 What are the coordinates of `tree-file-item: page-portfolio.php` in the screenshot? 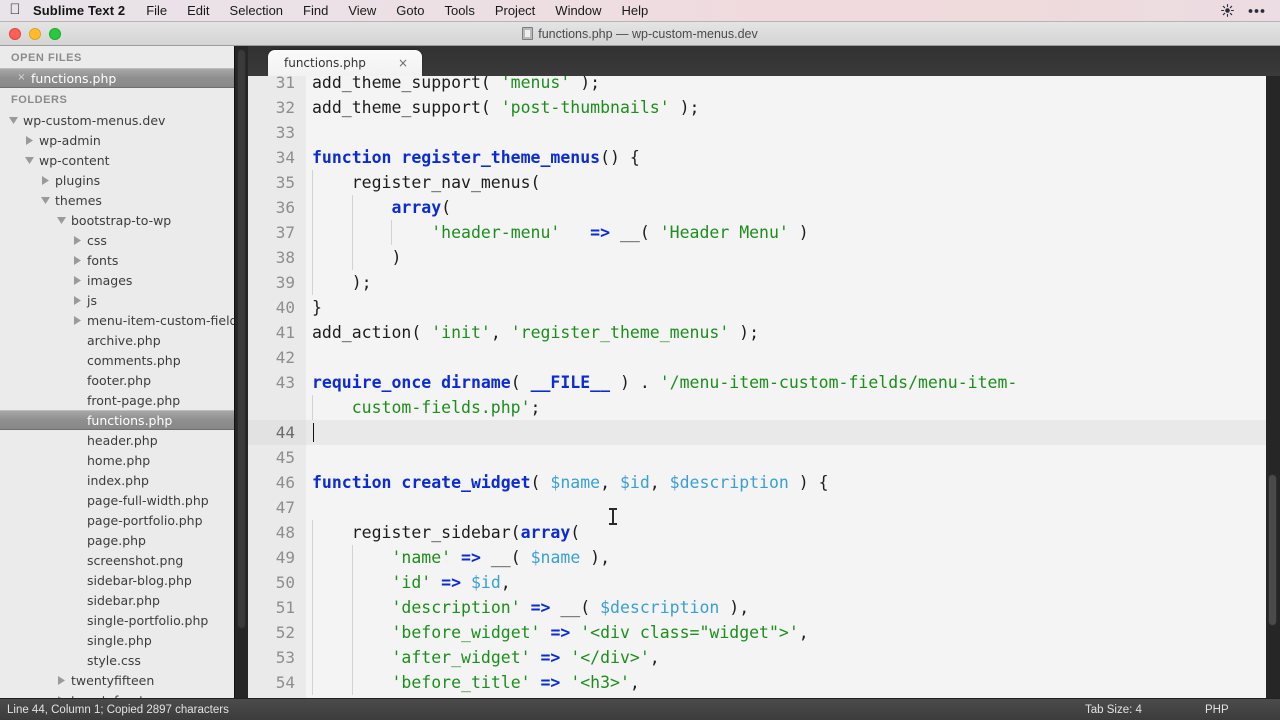 It's located at (124, 520).